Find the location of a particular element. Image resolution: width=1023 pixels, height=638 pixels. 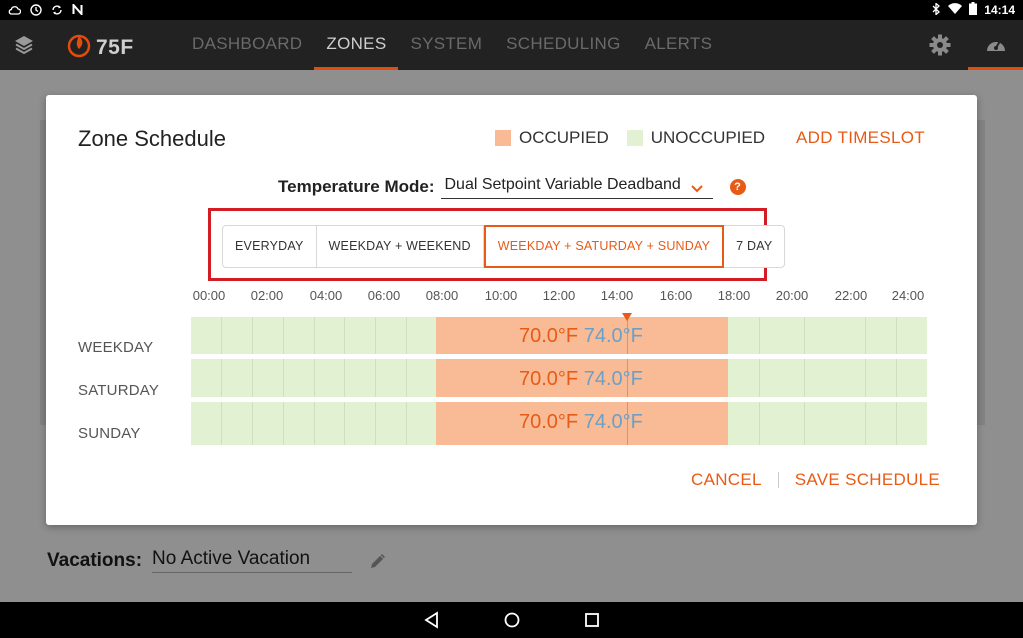

unoccupied-swatch is located at coordinates (634, 138).